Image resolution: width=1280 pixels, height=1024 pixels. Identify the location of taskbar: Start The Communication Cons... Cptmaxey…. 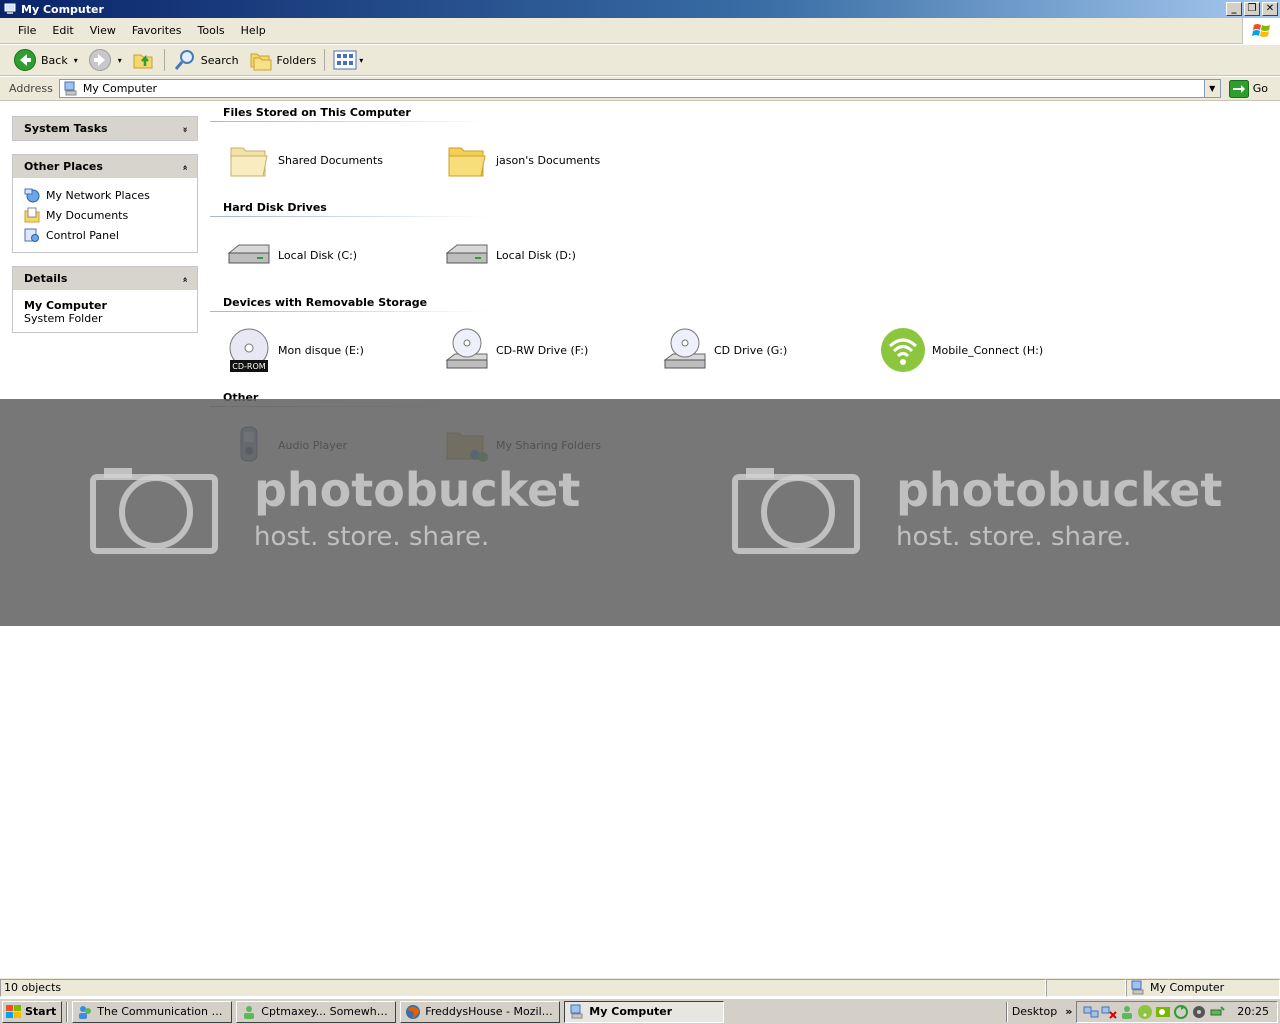
(640, 1011).